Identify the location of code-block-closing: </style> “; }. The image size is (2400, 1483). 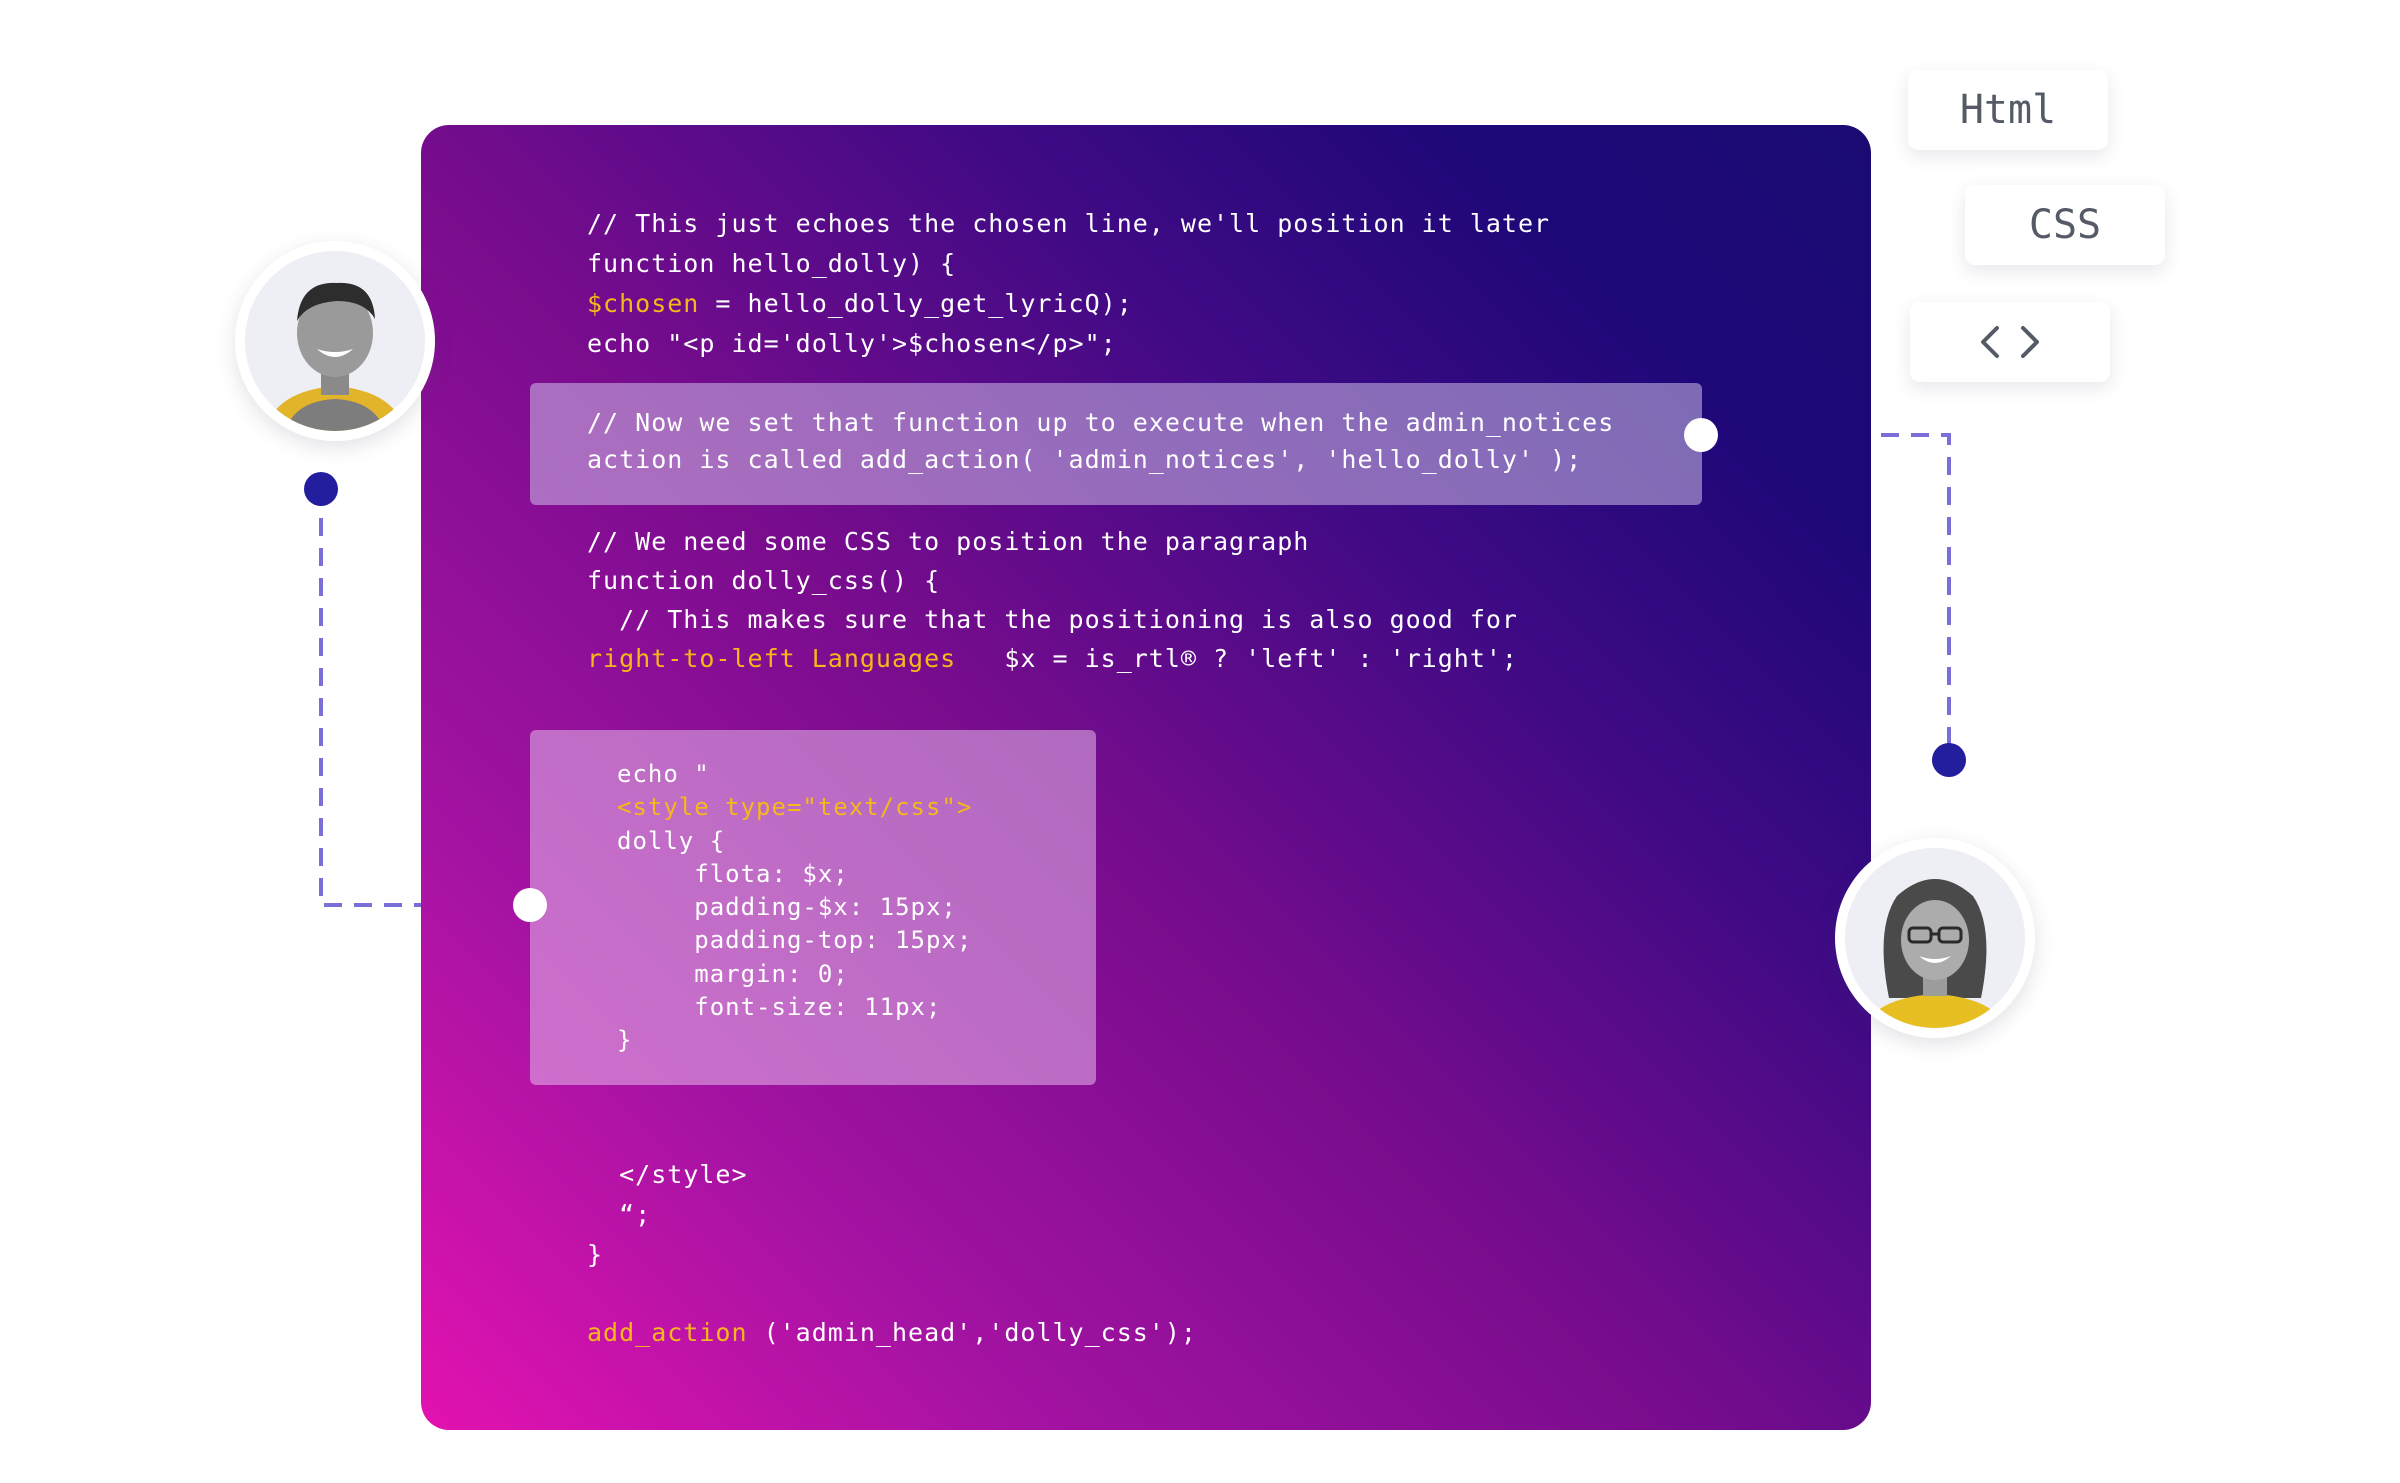
(667, 1215).